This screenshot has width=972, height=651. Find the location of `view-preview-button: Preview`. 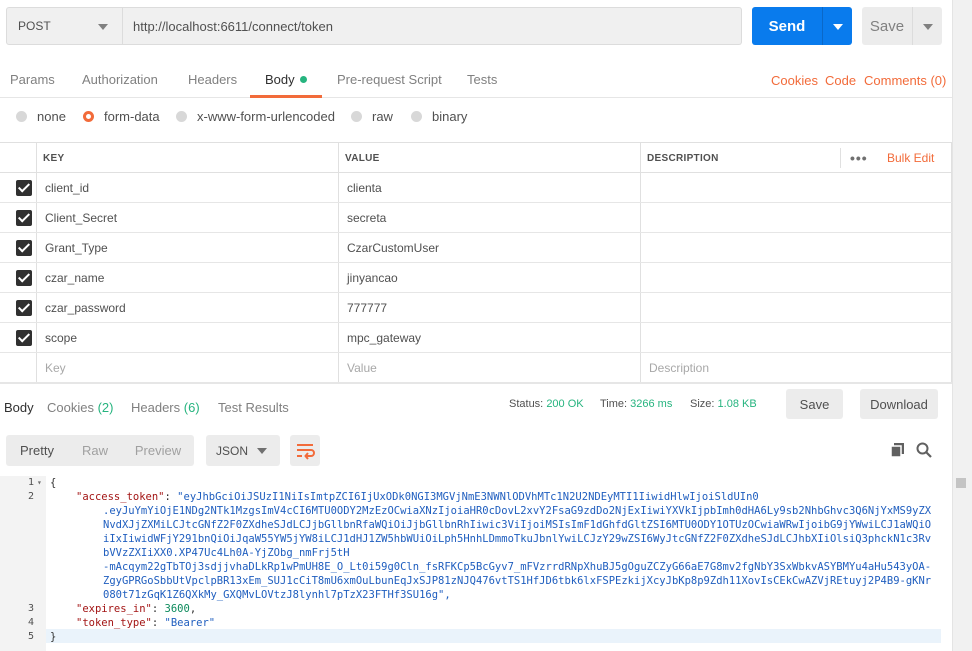

view-preview-button: Preview is located at coordinates (158, 450).